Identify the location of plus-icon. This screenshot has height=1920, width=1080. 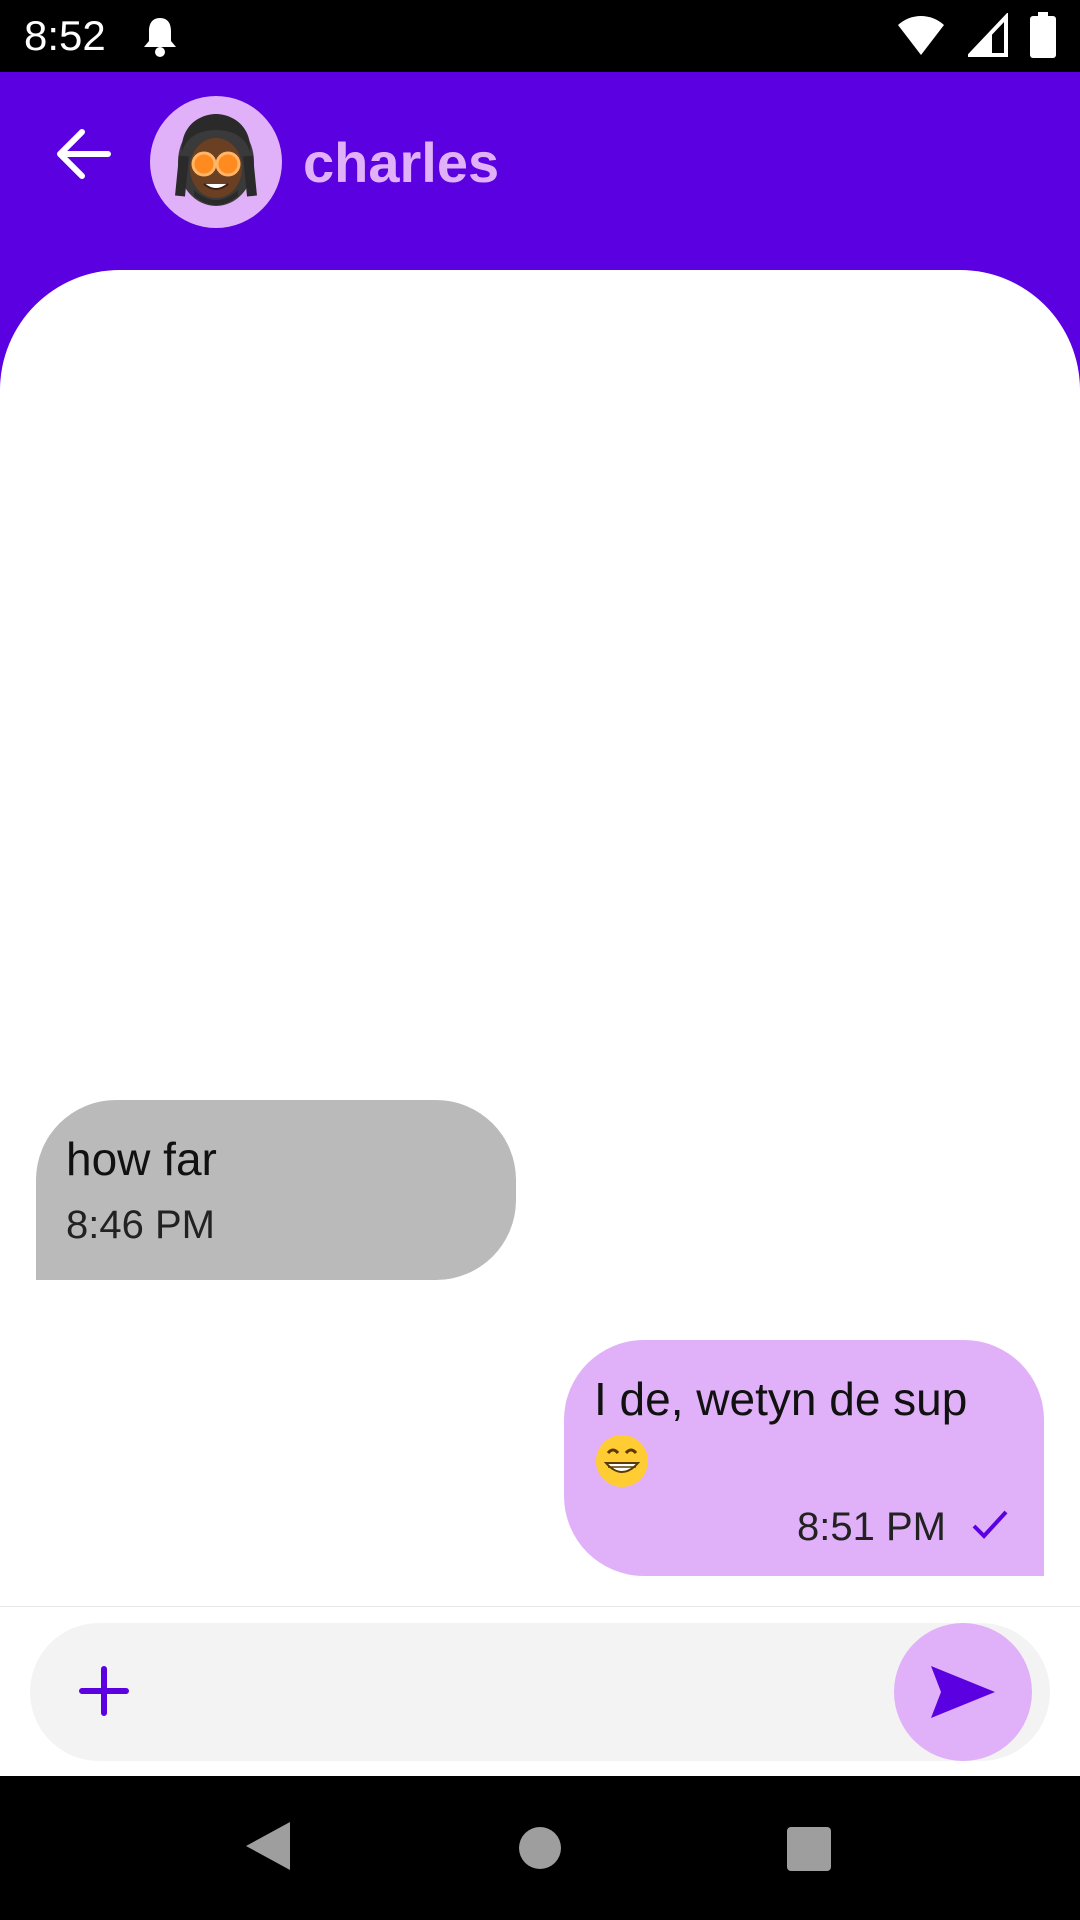
(104, 1691).